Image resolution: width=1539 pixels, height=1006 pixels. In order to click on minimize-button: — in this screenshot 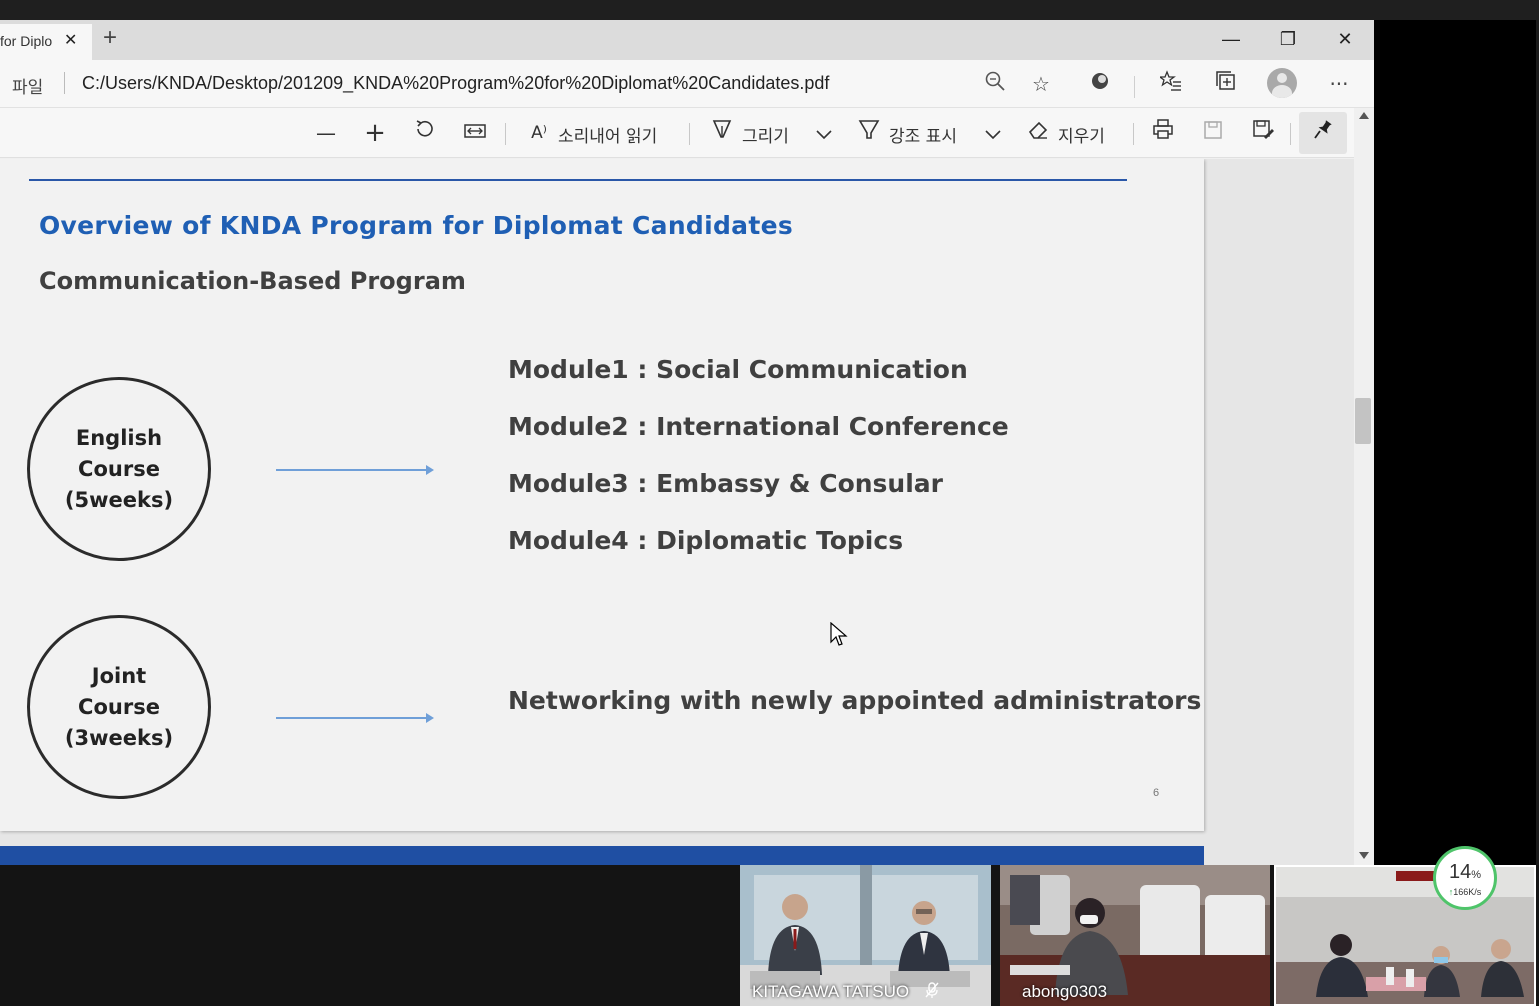, I will do `click(1231, 39)`.